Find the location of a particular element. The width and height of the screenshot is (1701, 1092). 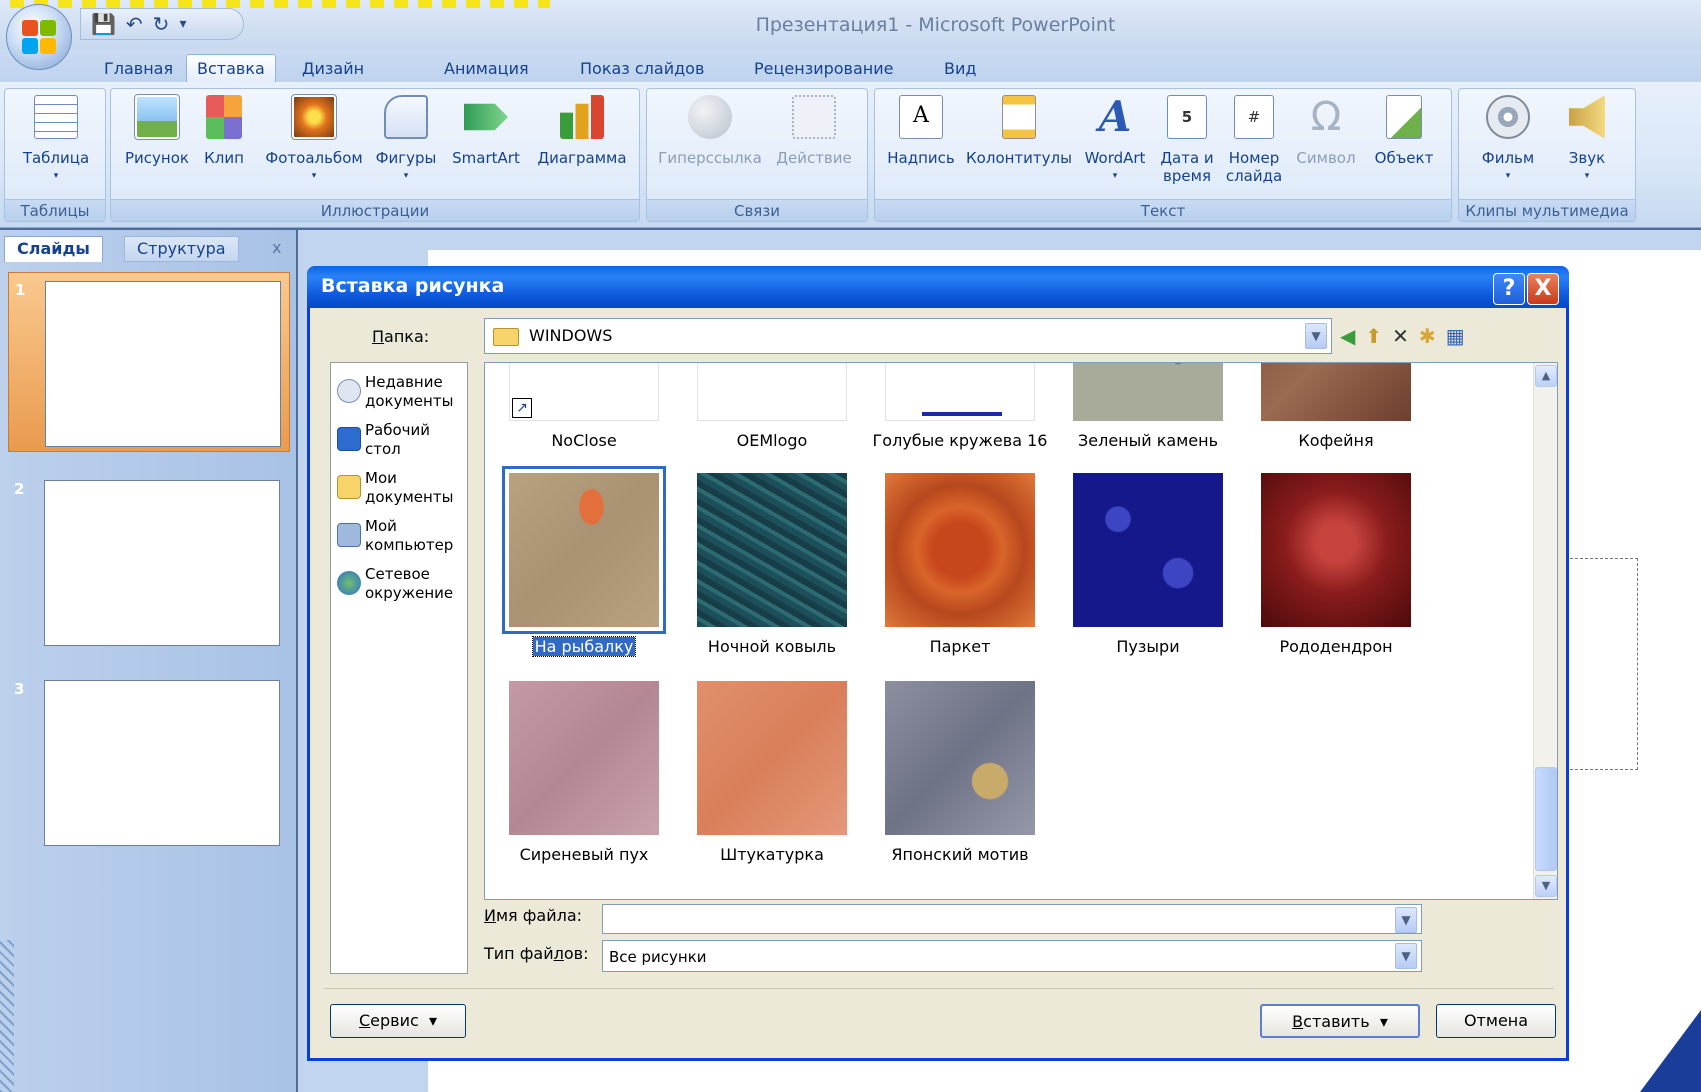

place-my-documents: Мои документы is located at coordinates (400, 488).